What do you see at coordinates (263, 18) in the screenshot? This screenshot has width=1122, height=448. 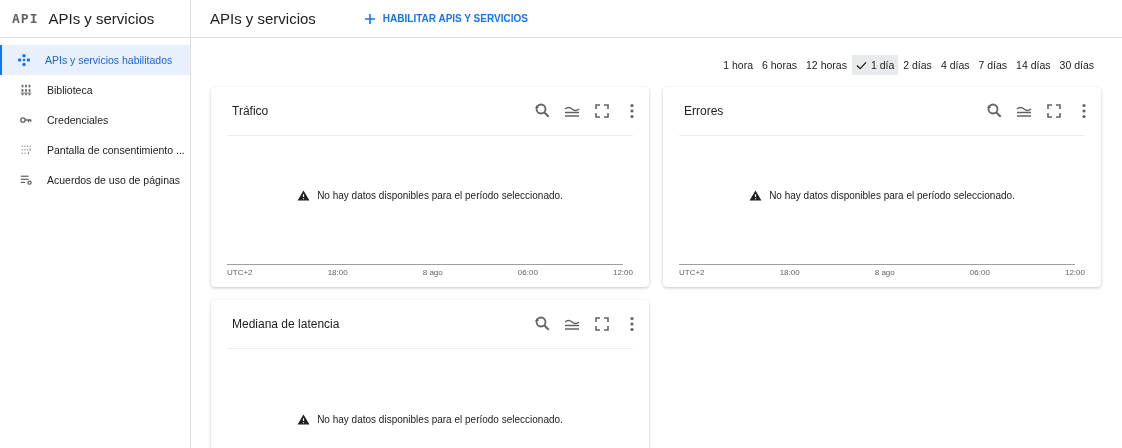 I see `page-title: APIs y servicios` at bounding box center [263, 18].